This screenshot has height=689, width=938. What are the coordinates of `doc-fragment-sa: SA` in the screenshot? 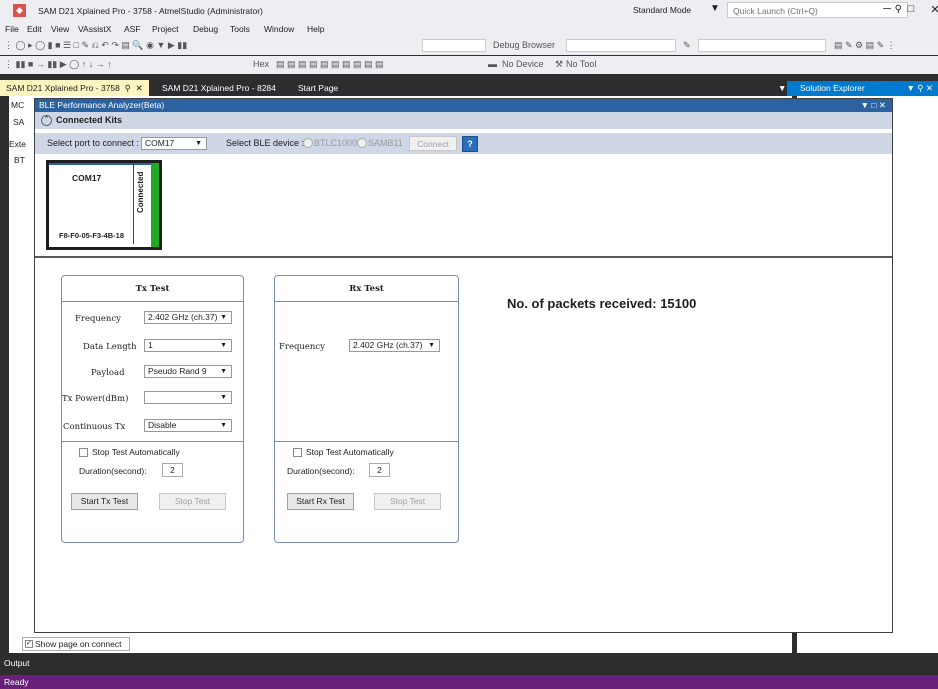 It's located at (19, 122).